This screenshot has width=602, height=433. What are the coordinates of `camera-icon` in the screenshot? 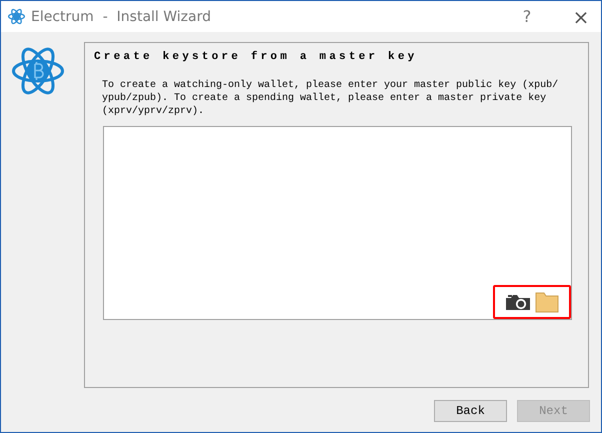 It's located at (518, 302).